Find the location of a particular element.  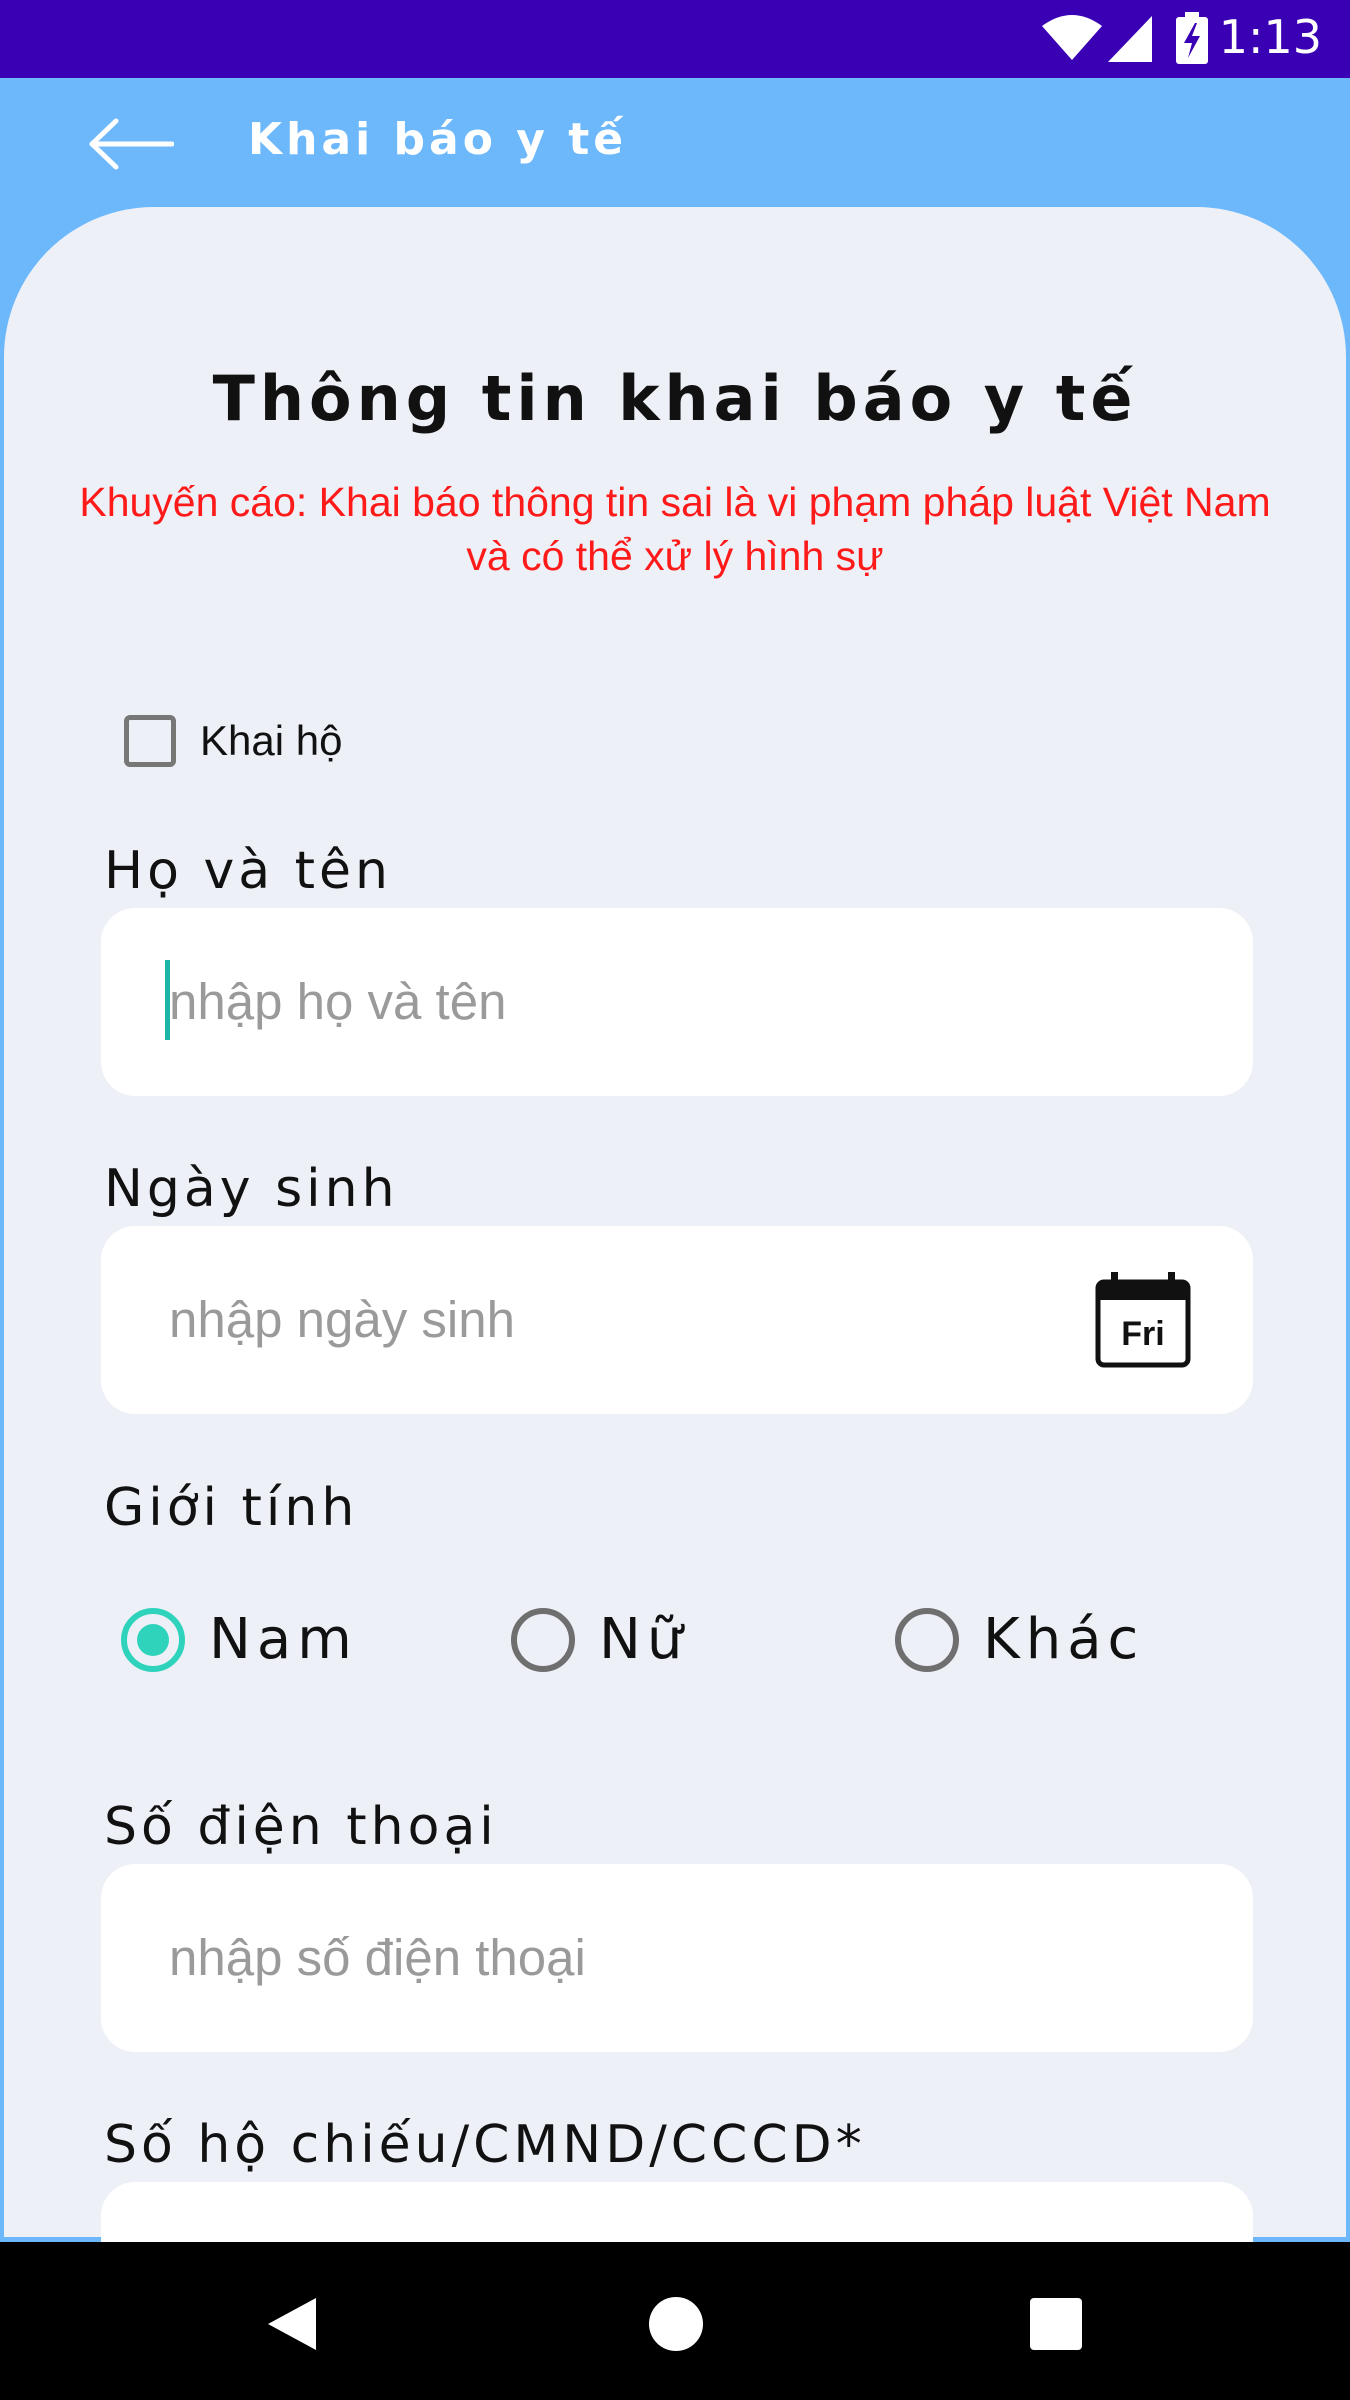

id-number-label: Số hộ chiếu/CMND/CCCD* is located at coordinates (485, 2145).